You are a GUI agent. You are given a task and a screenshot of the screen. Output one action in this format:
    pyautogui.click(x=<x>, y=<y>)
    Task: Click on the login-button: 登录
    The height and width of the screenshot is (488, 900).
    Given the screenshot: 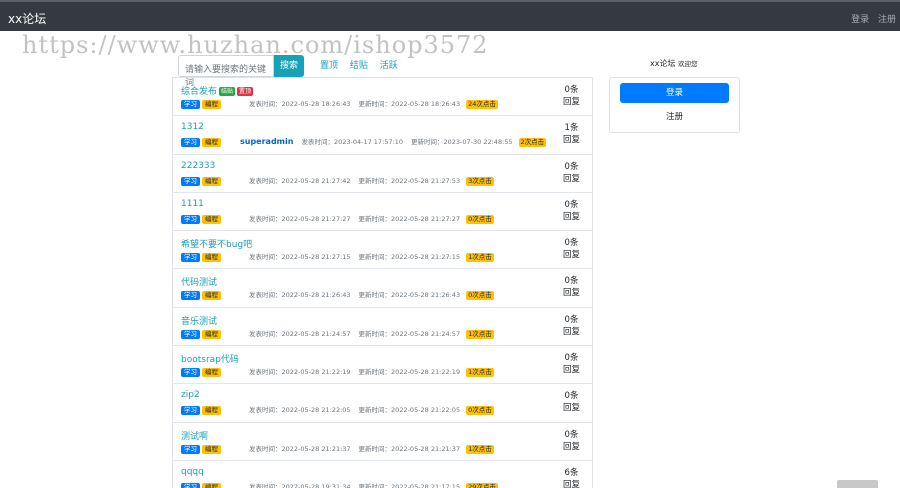 What is the action you would take?
    pyautogui.click(x=674, y=93)
    